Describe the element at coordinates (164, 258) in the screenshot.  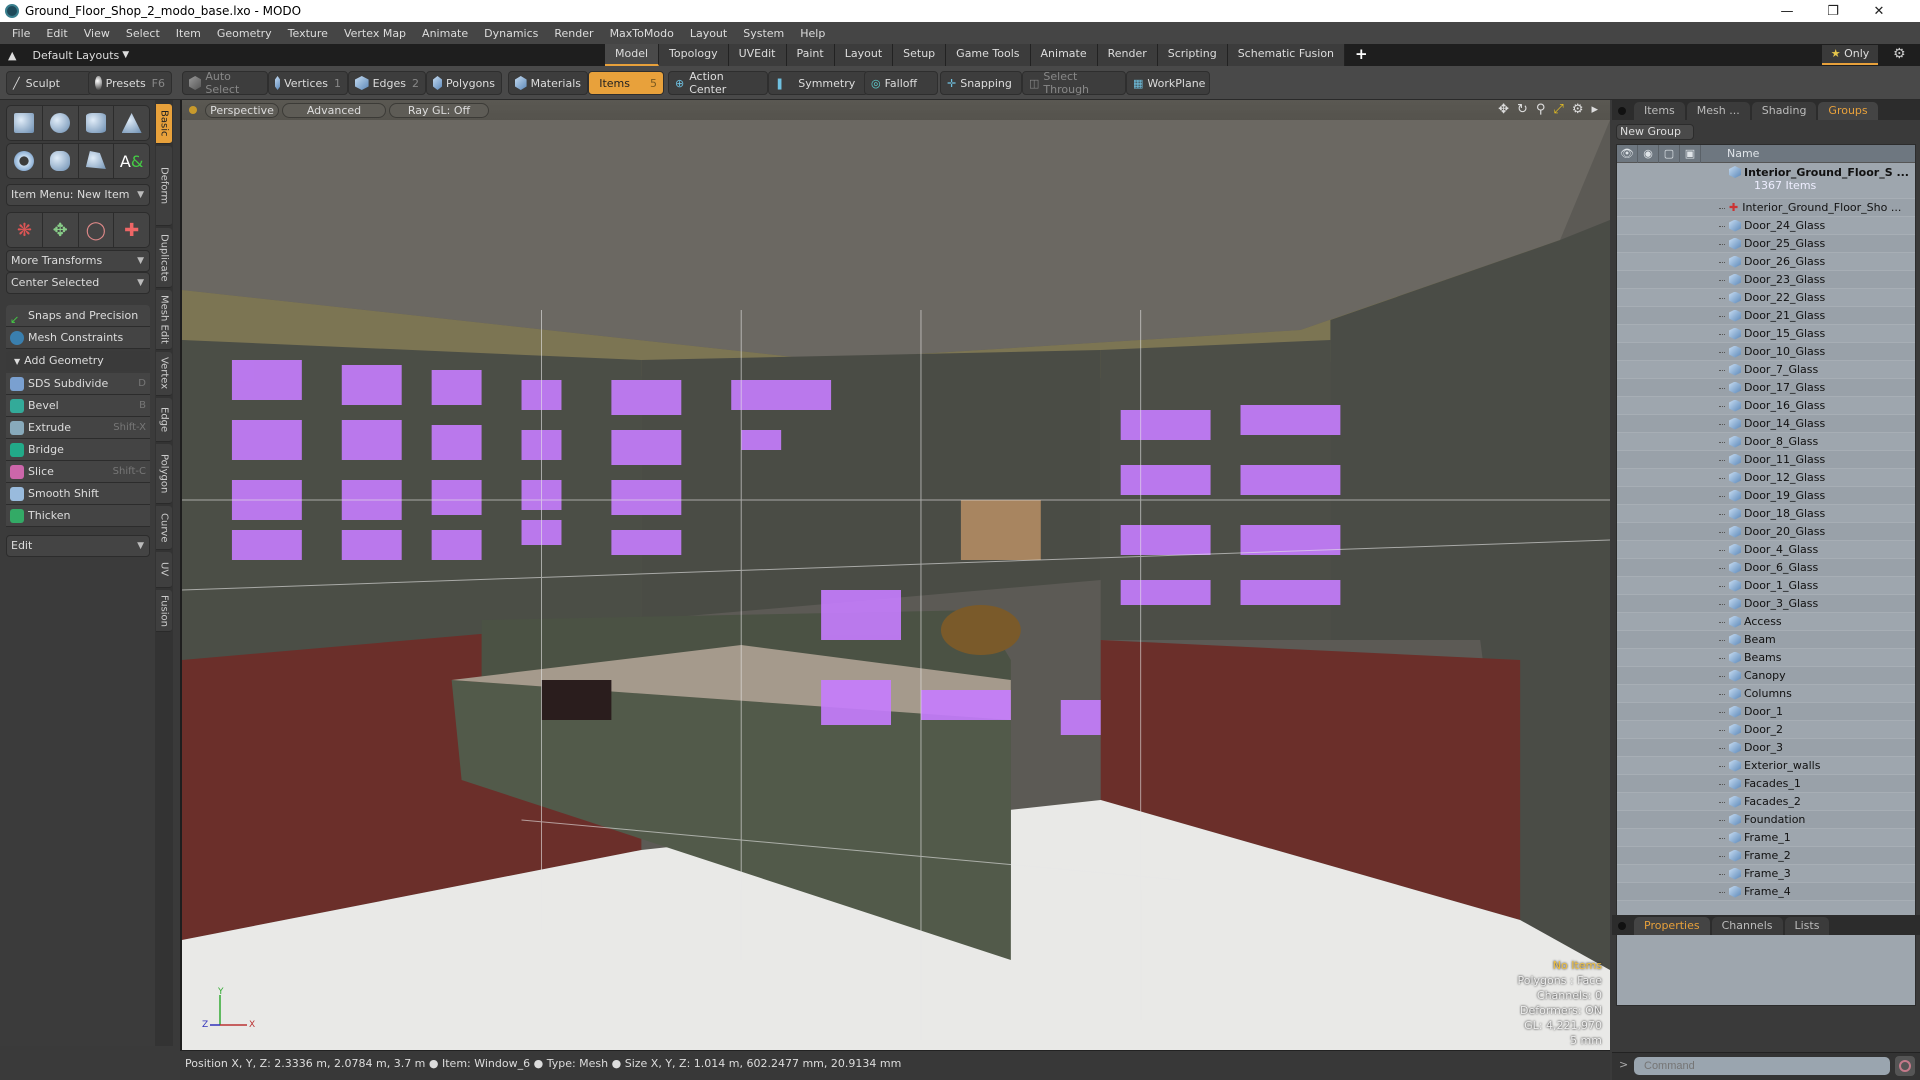
I see `vtab-duplicate: Duplicate` at that location.